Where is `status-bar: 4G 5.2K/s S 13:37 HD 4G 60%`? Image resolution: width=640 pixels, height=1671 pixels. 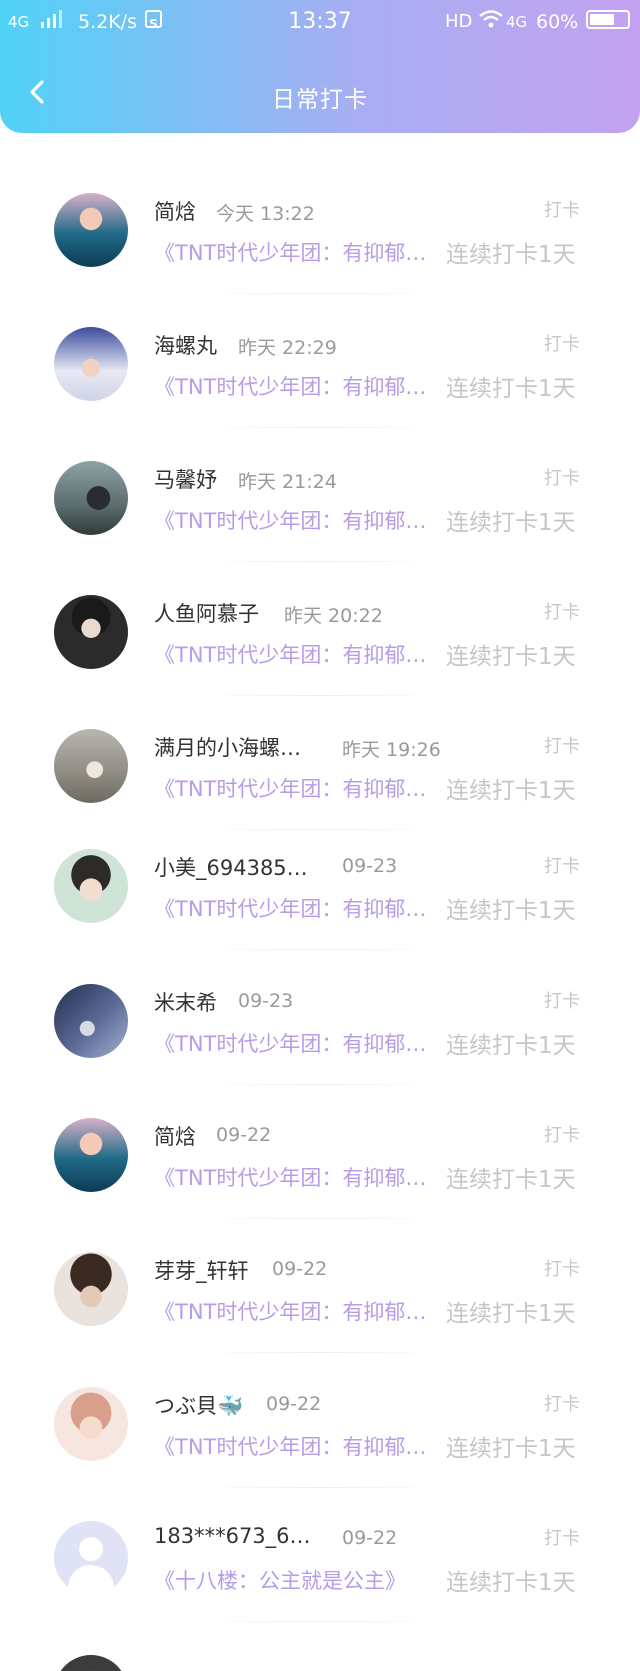
status-bar: 4G 5.2K/s S 13:37 HD 4G 60% is located at coordinates (320, 23).